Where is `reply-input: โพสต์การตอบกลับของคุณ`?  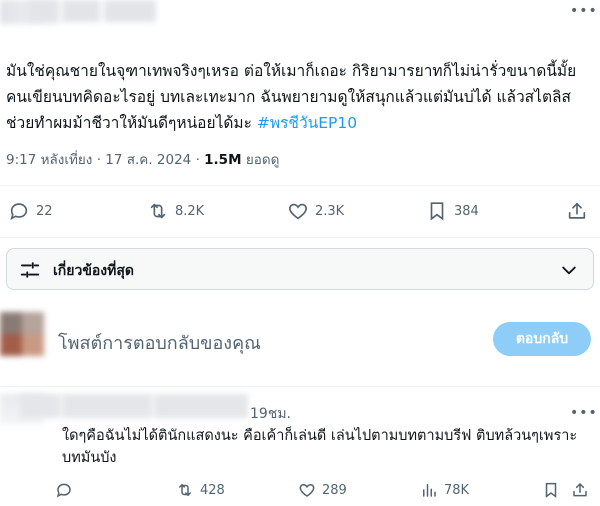 reply-input: โพสต์การตอบกลับของคุณ is located at coordinates (159, 342).